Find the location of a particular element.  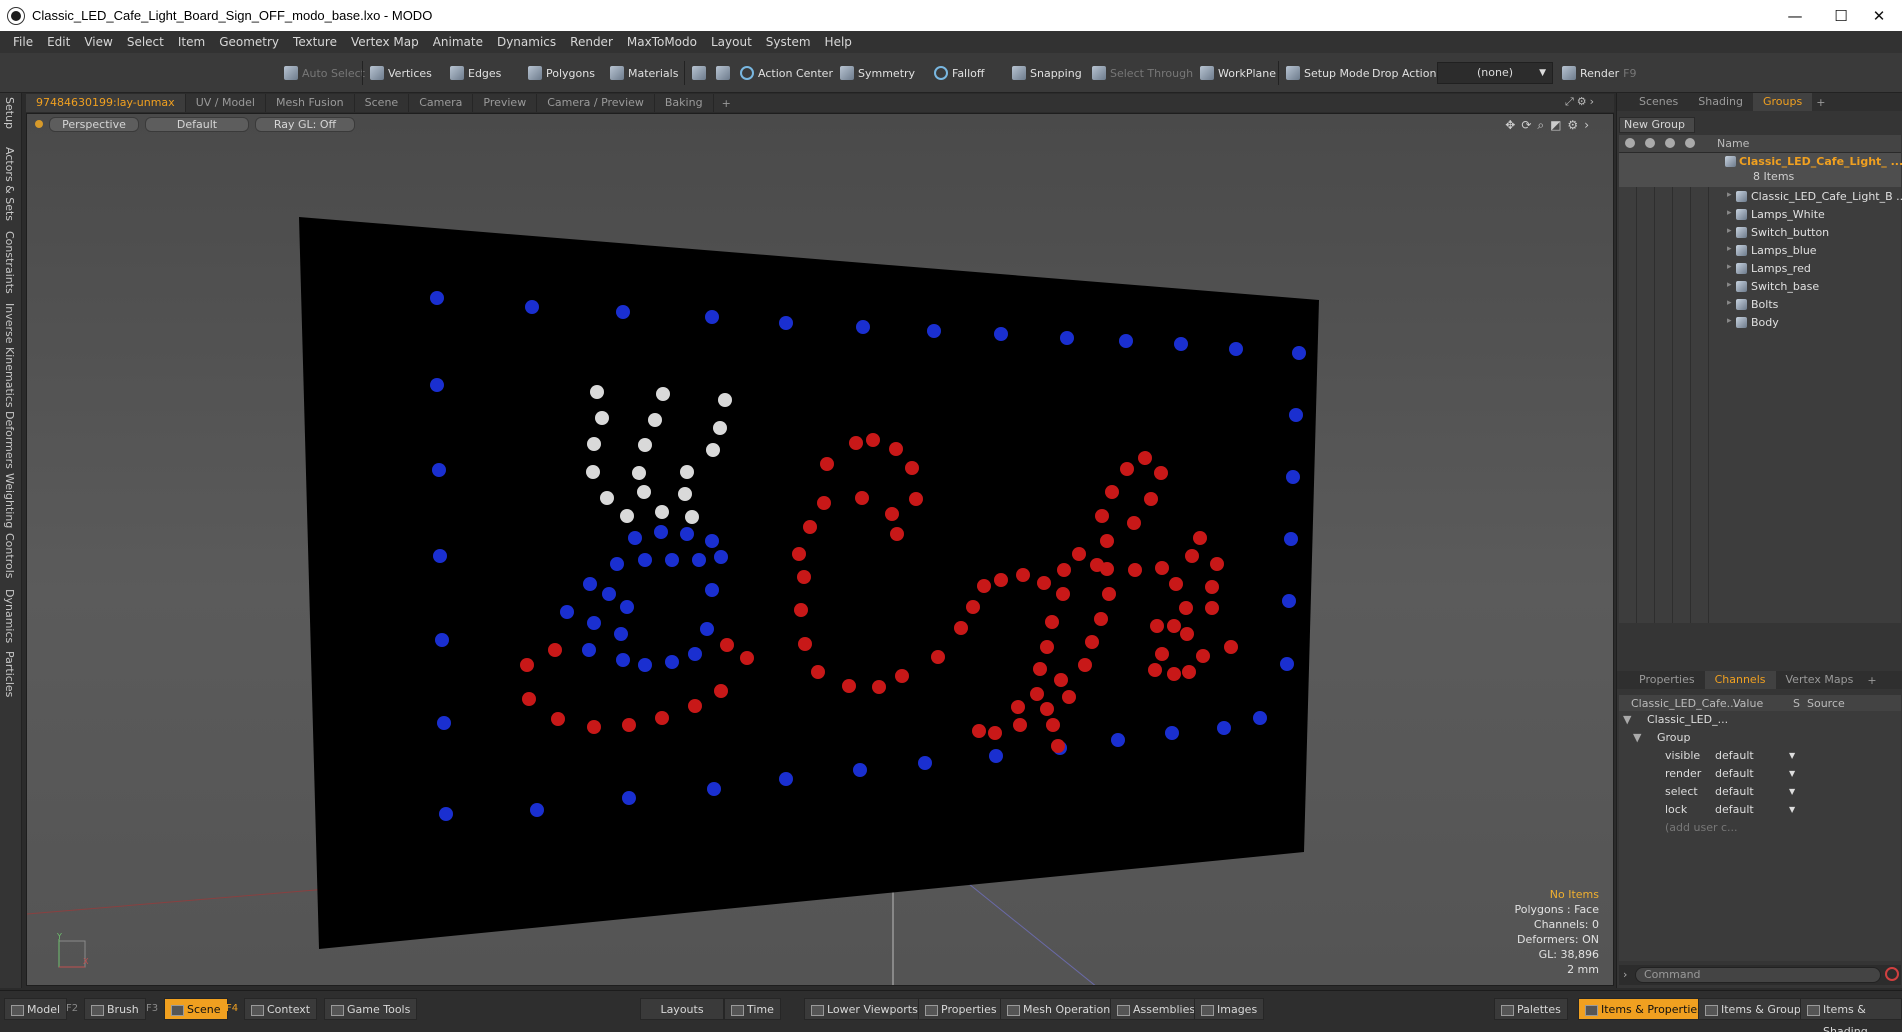

lock-column-icon is located at coordinates (1670, 143).